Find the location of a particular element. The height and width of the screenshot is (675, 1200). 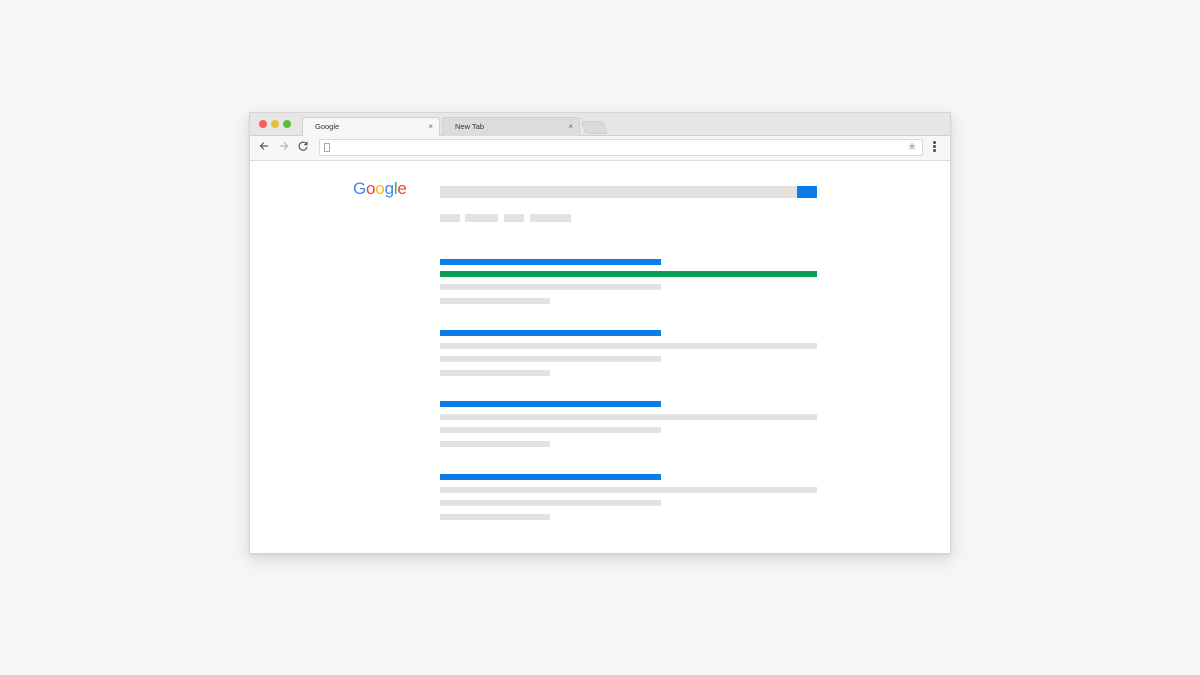

reload-icon is located at coordinates (303, 146).